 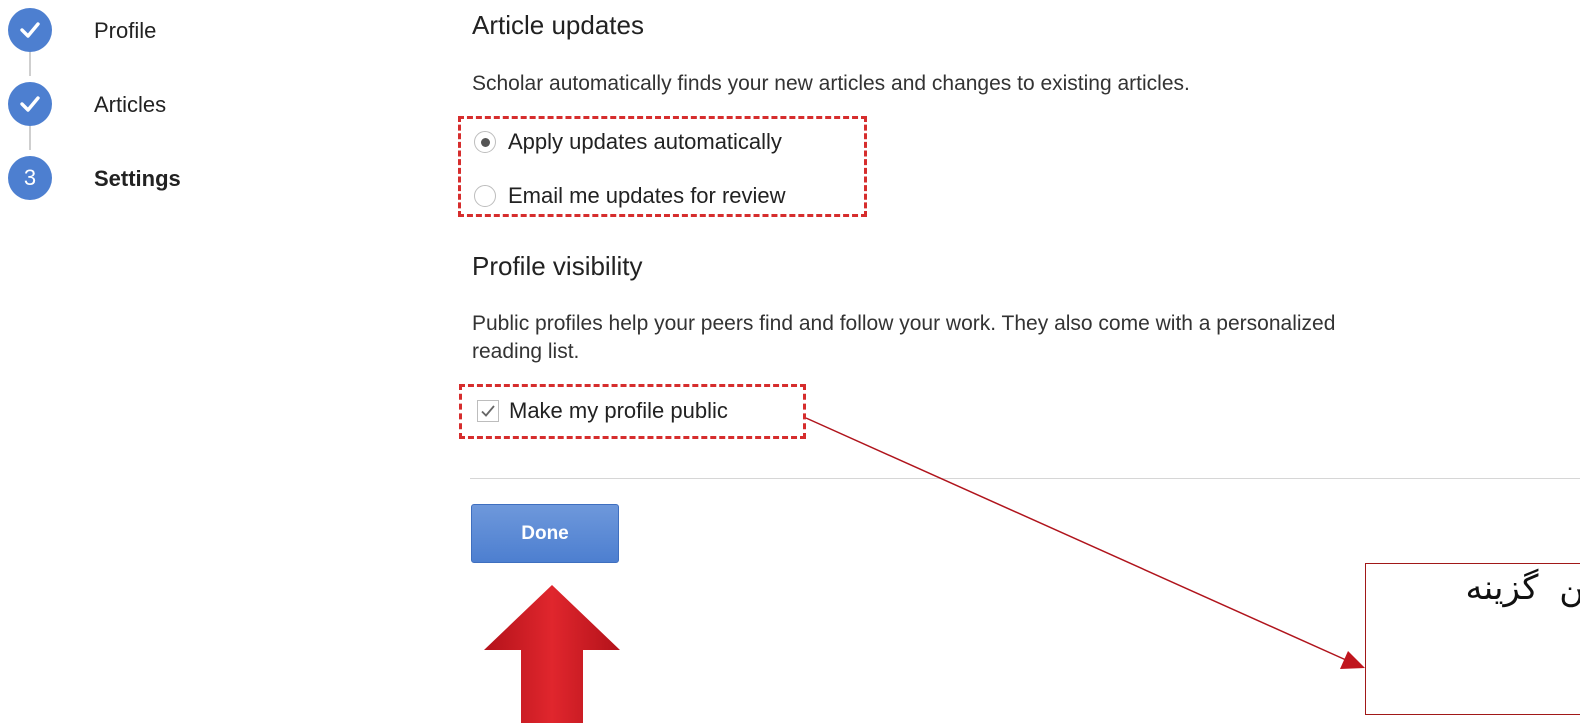 I want to click on pointer-arrow, so click(x=1085, y=543).